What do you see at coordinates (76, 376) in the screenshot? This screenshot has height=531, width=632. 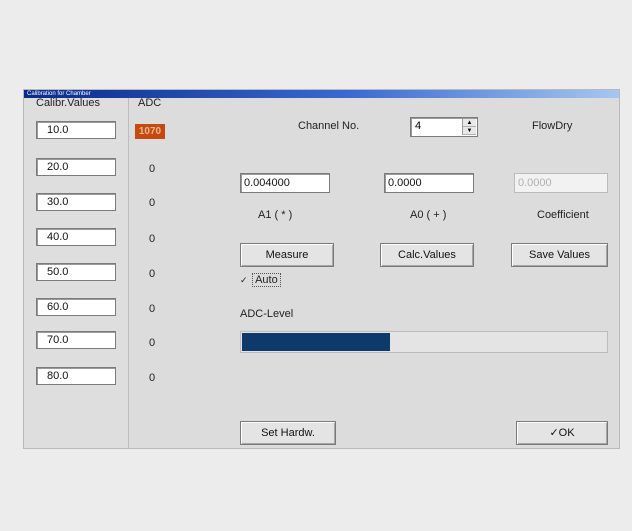 I see `calib-value-field: 80.0` at bounding box center [76, 376].